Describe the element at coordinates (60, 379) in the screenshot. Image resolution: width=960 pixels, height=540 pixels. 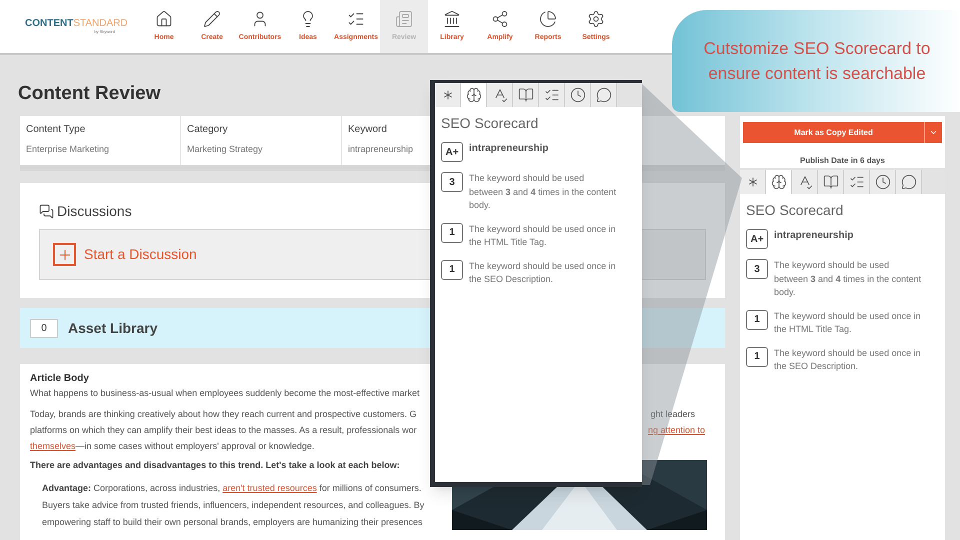
I see `article-title: Article Body` at that location.